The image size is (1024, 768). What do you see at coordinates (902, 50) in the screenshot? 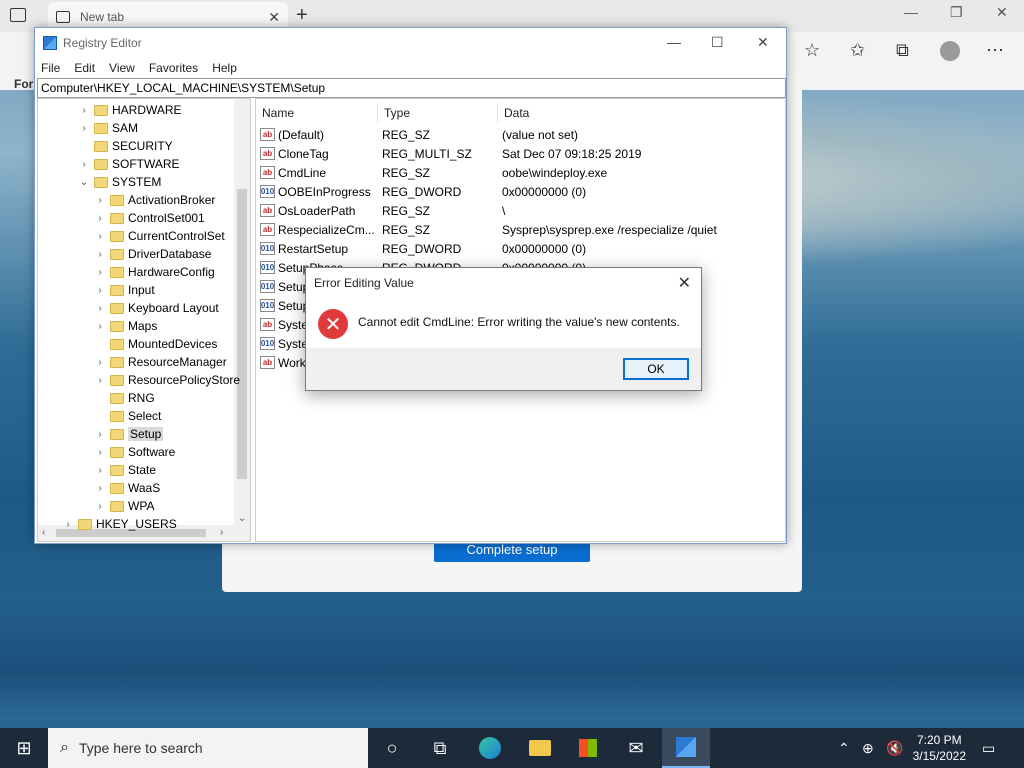
I see `collections-icon: ⧉` at bounding box center [902, 50].